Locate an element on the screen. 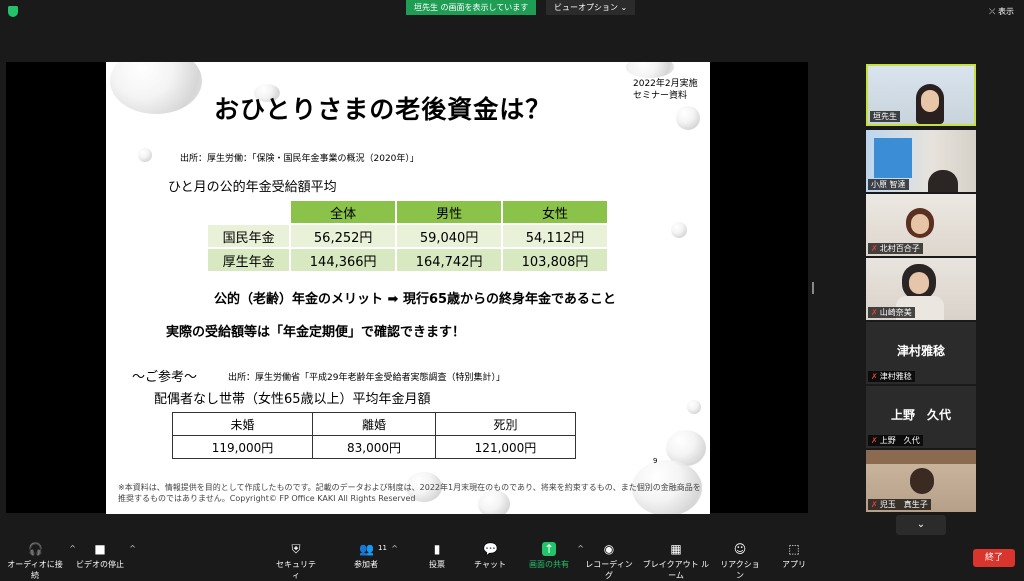 This screenshot has height=581, width=1024. participant-name: ✗ 山崎奈美 is located at coordinates (891, 312).